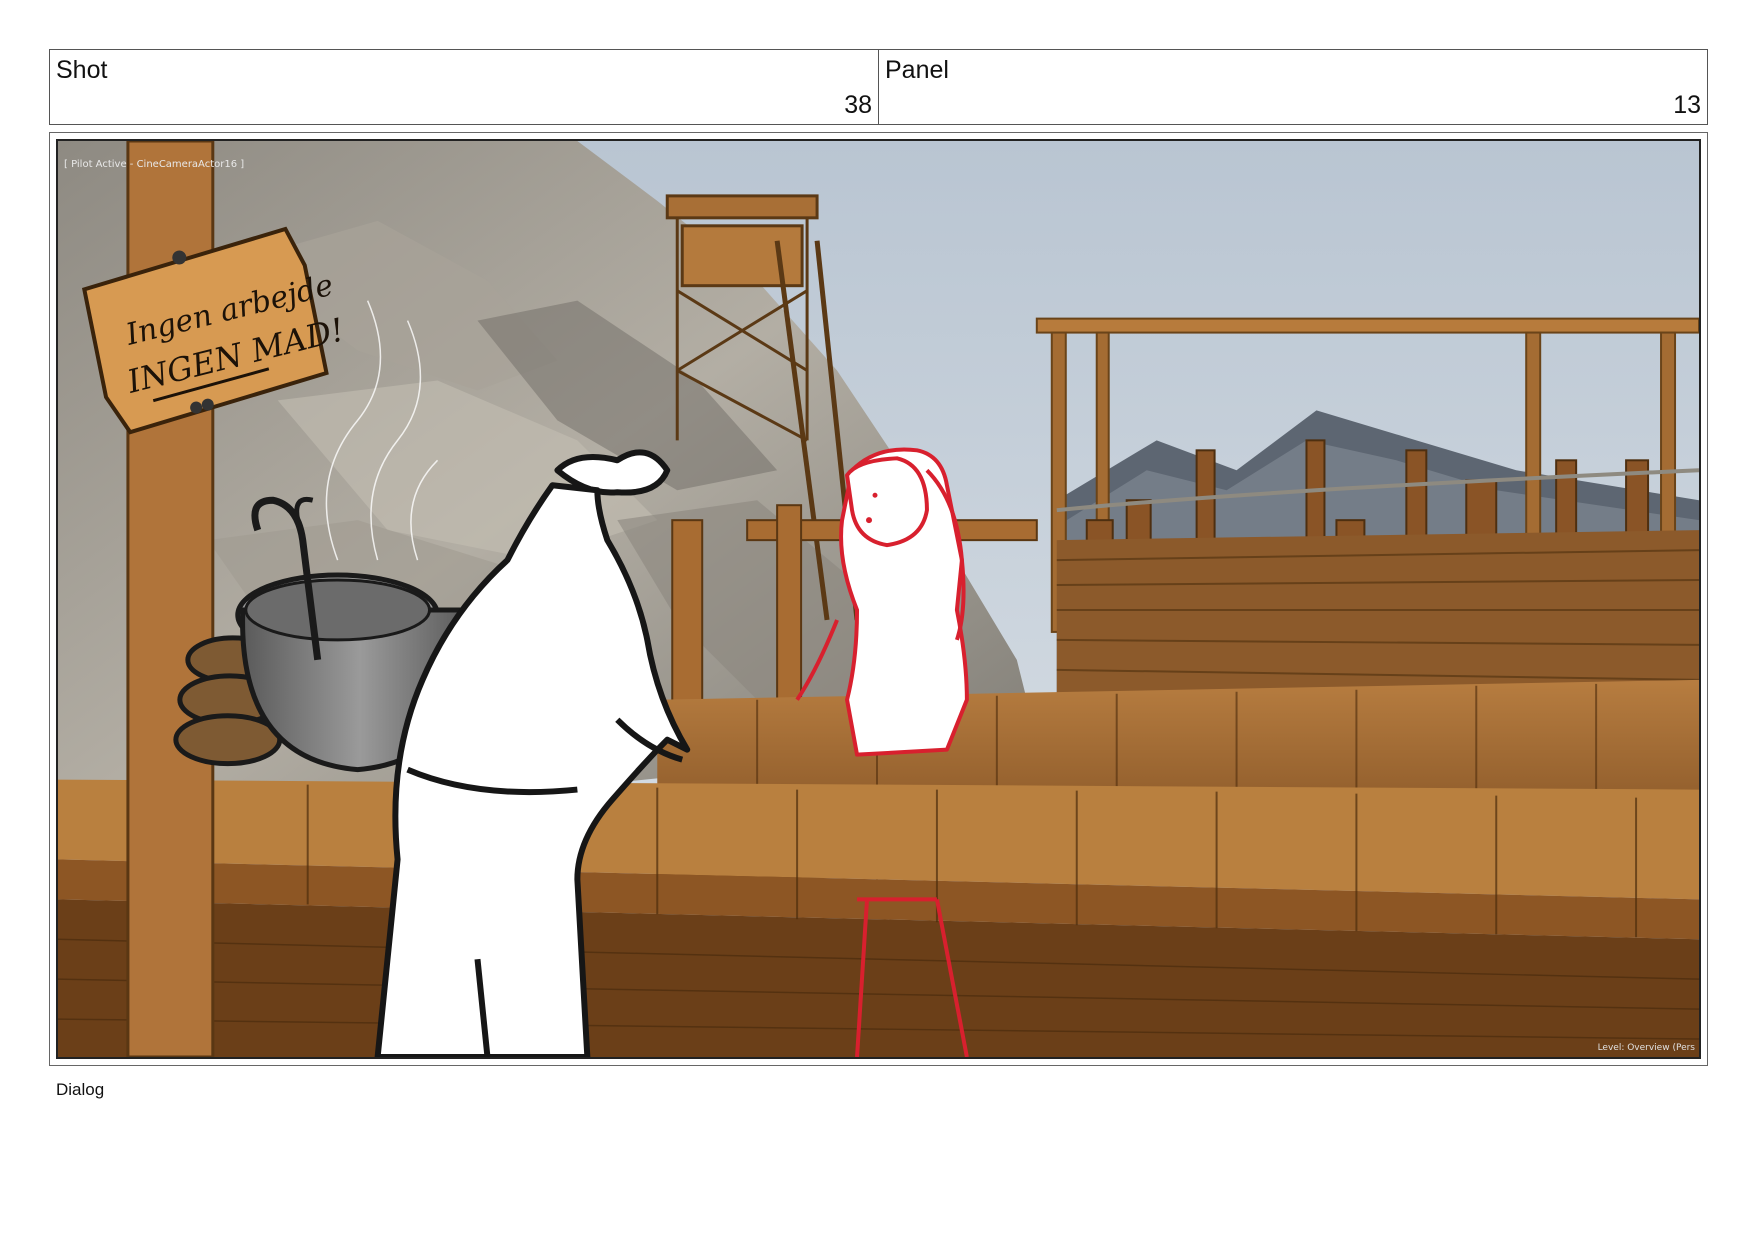 This screenshot has width=1754, height=1240. What do you see at coordinates (1687, 105) in the screenshot?
I see `panel-number: 13` at bounding box center [1687, 105].